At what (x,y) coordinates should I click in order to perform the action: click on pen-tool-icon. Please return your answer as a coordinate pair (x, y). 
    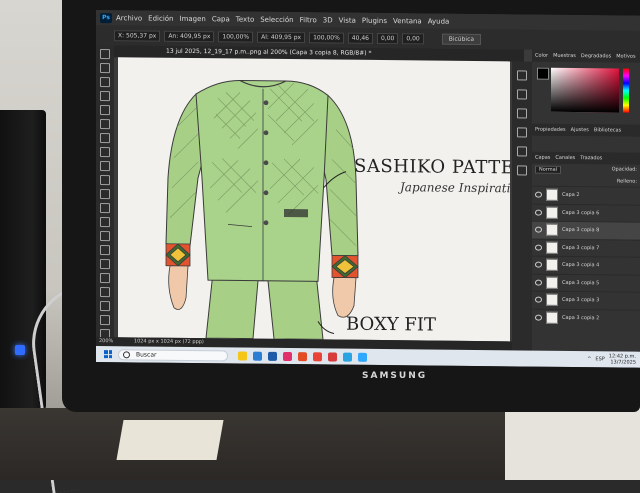
    Looking at the image, I should click on (105, 264).